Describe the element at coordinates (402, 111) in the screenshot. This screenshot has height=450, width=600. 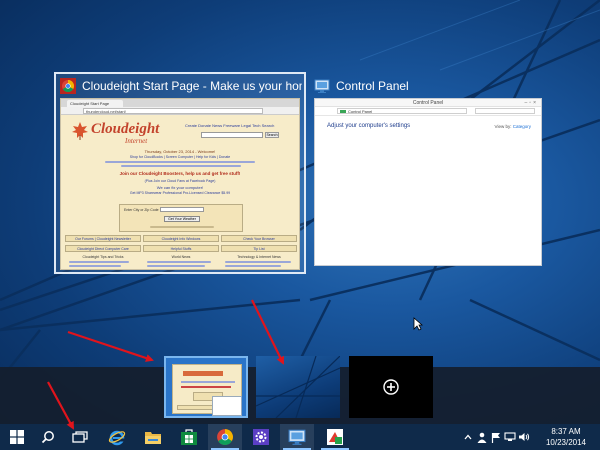
I see `control-panel-path: Control Panel` at that location.